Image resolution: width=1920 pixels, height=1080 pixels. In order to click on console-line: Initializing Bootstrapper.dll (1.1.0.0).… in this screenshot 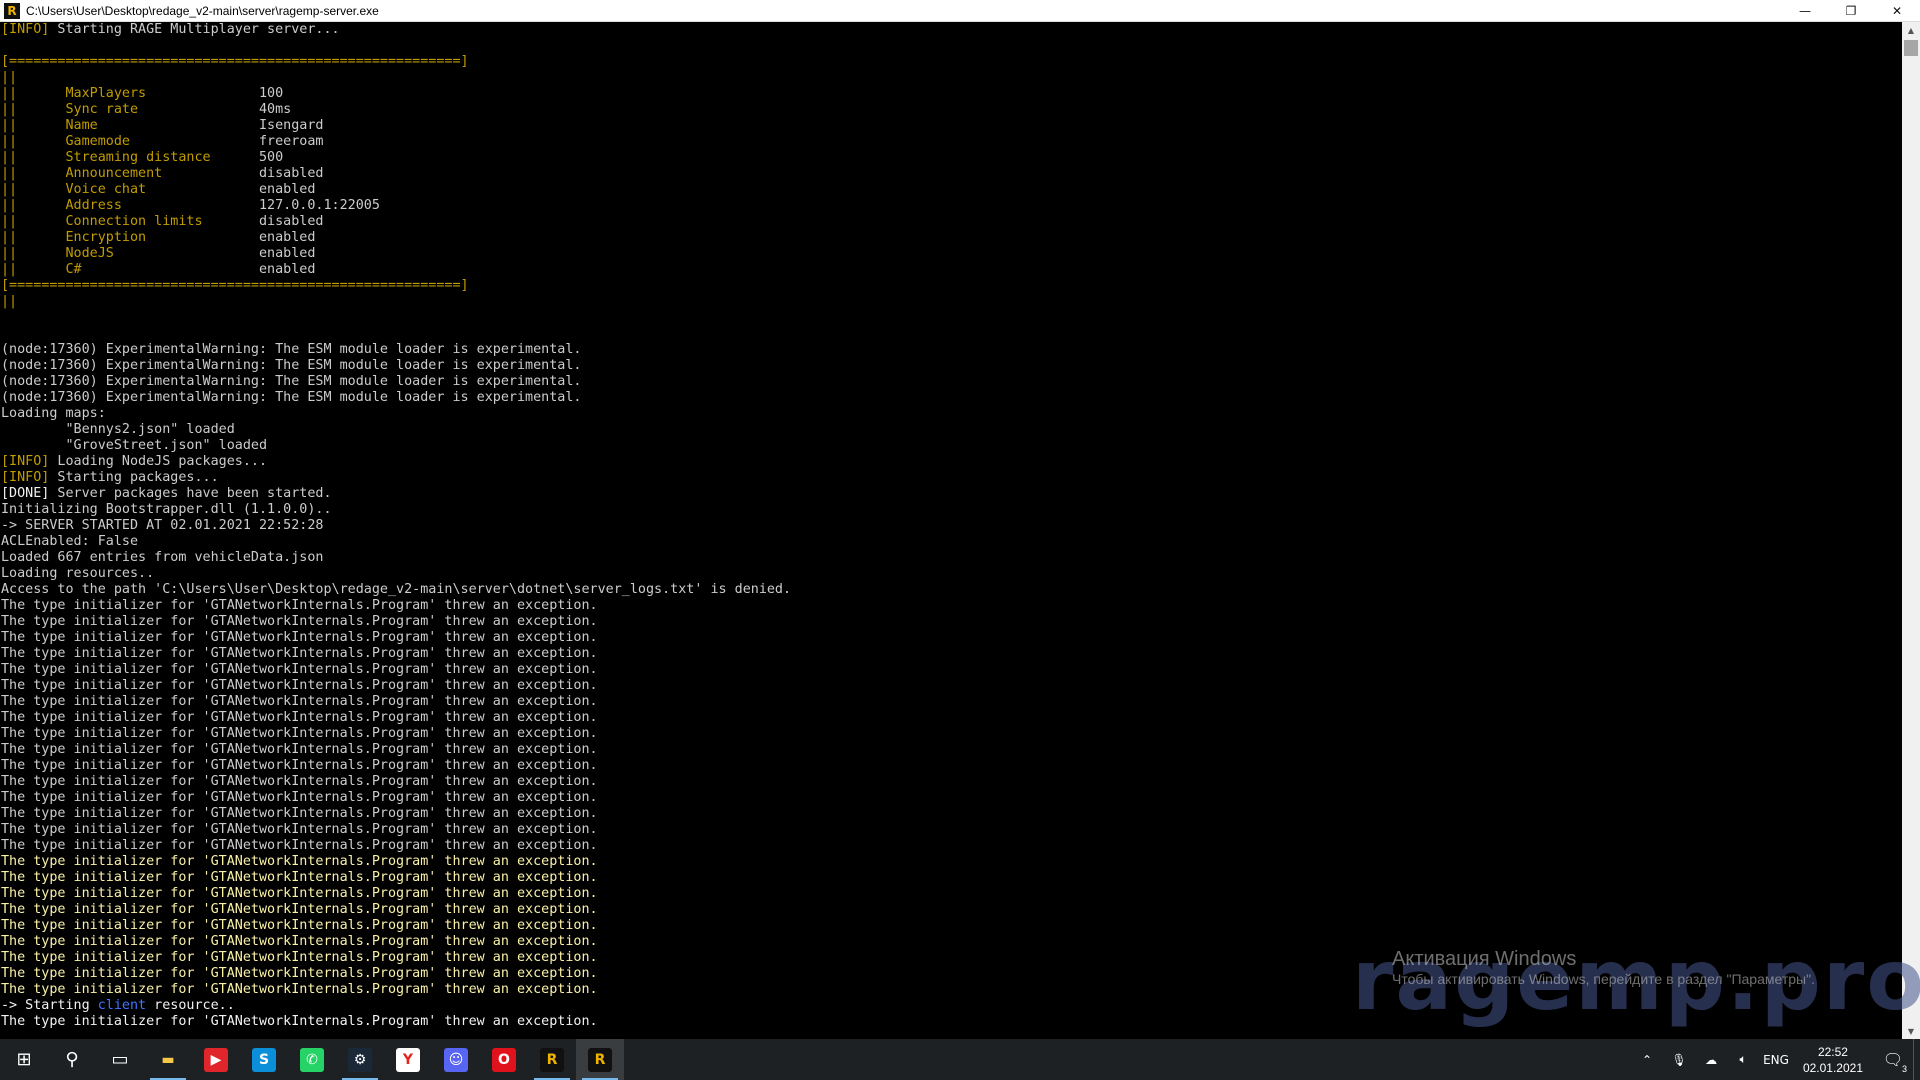, I will do `click(951, 510)`.